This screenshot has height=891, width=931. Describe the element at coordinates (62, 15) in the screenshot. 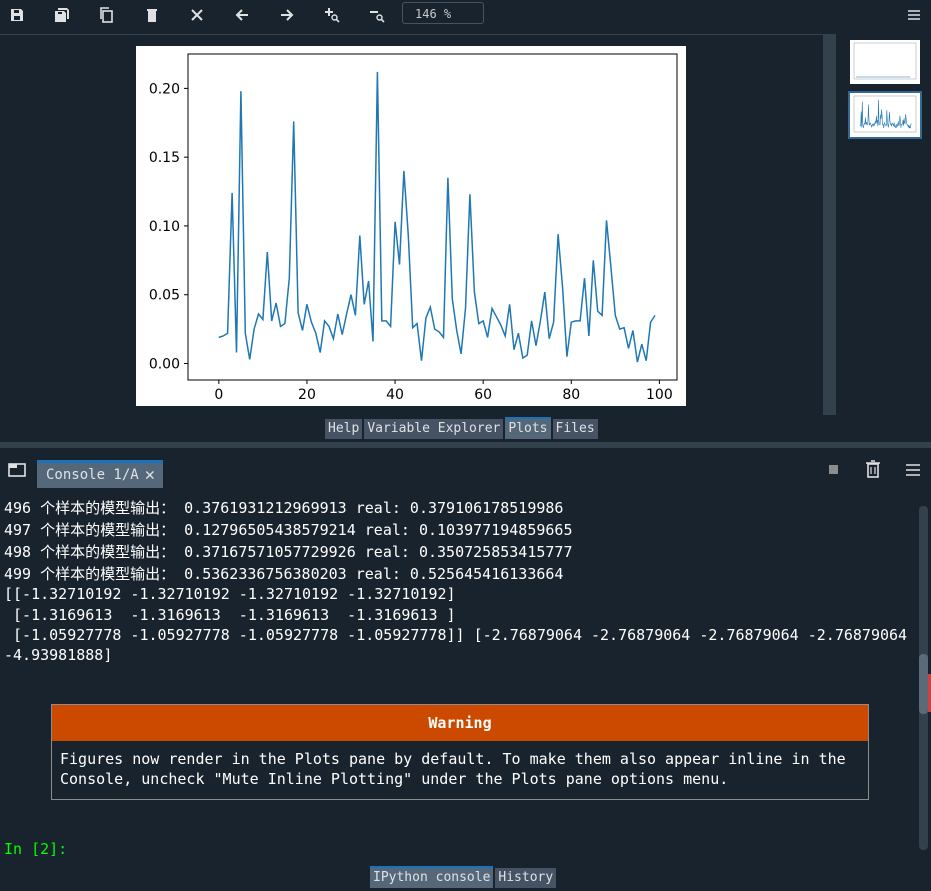

I see `save-all-icon` at that location.